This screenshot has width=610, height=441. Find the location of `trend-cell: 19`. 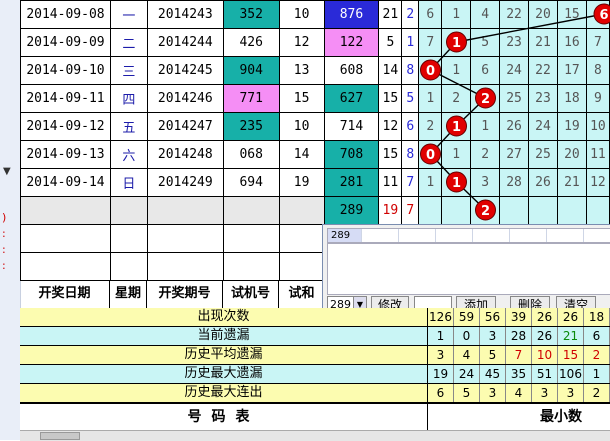

trend-cell: 19 is located at coordinates (571, 126).